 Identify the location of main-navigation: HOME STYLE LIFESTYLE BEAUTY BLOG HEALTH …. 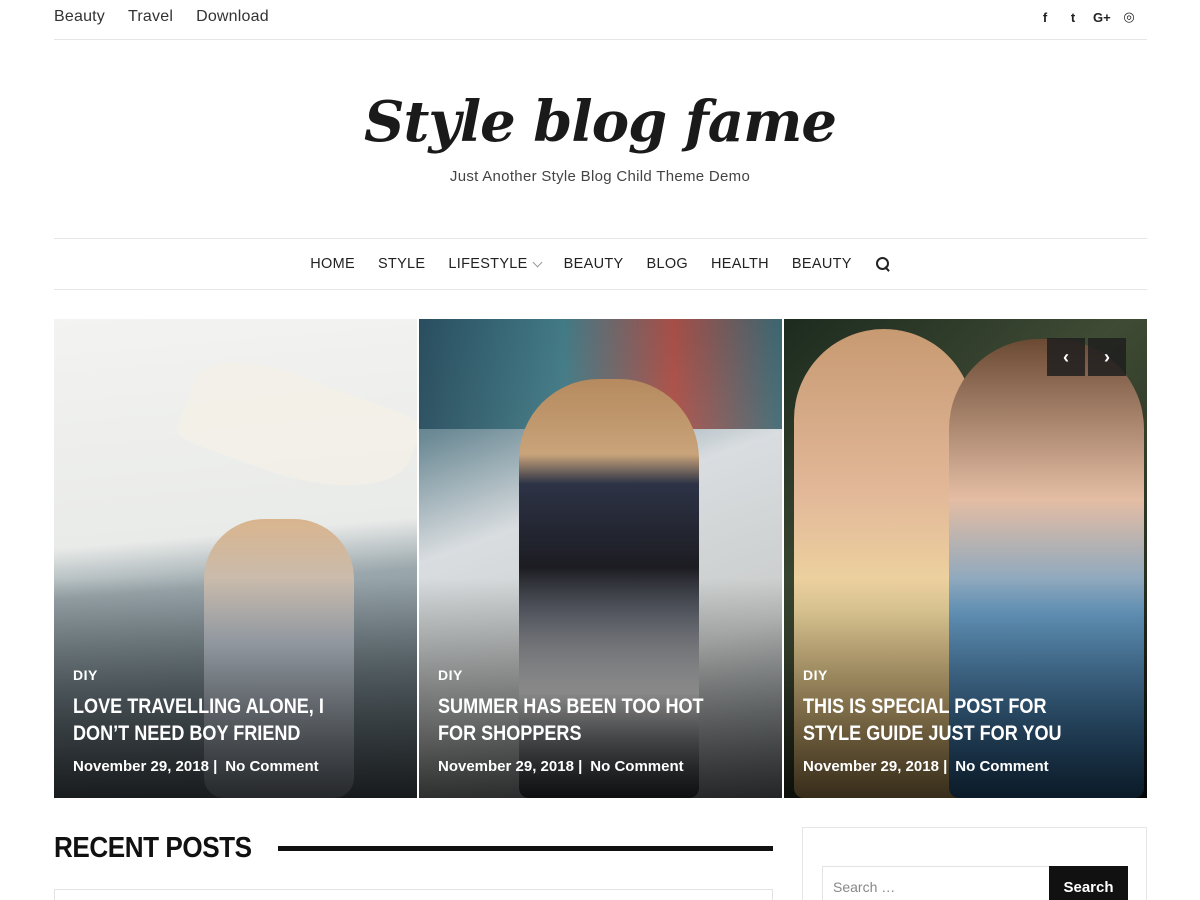
(600, 264).